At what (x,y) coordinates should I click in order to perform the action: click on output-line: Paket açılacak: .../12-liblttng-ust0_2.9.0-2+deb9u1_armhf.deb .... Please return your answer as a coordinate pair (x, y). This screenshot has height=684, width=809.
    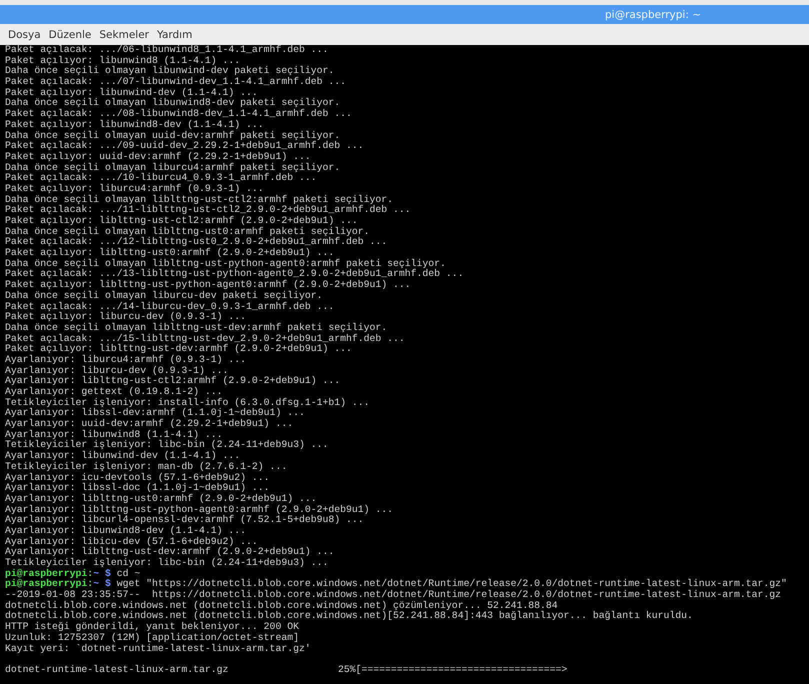
    Looking at the image, I should click on (196, 242).